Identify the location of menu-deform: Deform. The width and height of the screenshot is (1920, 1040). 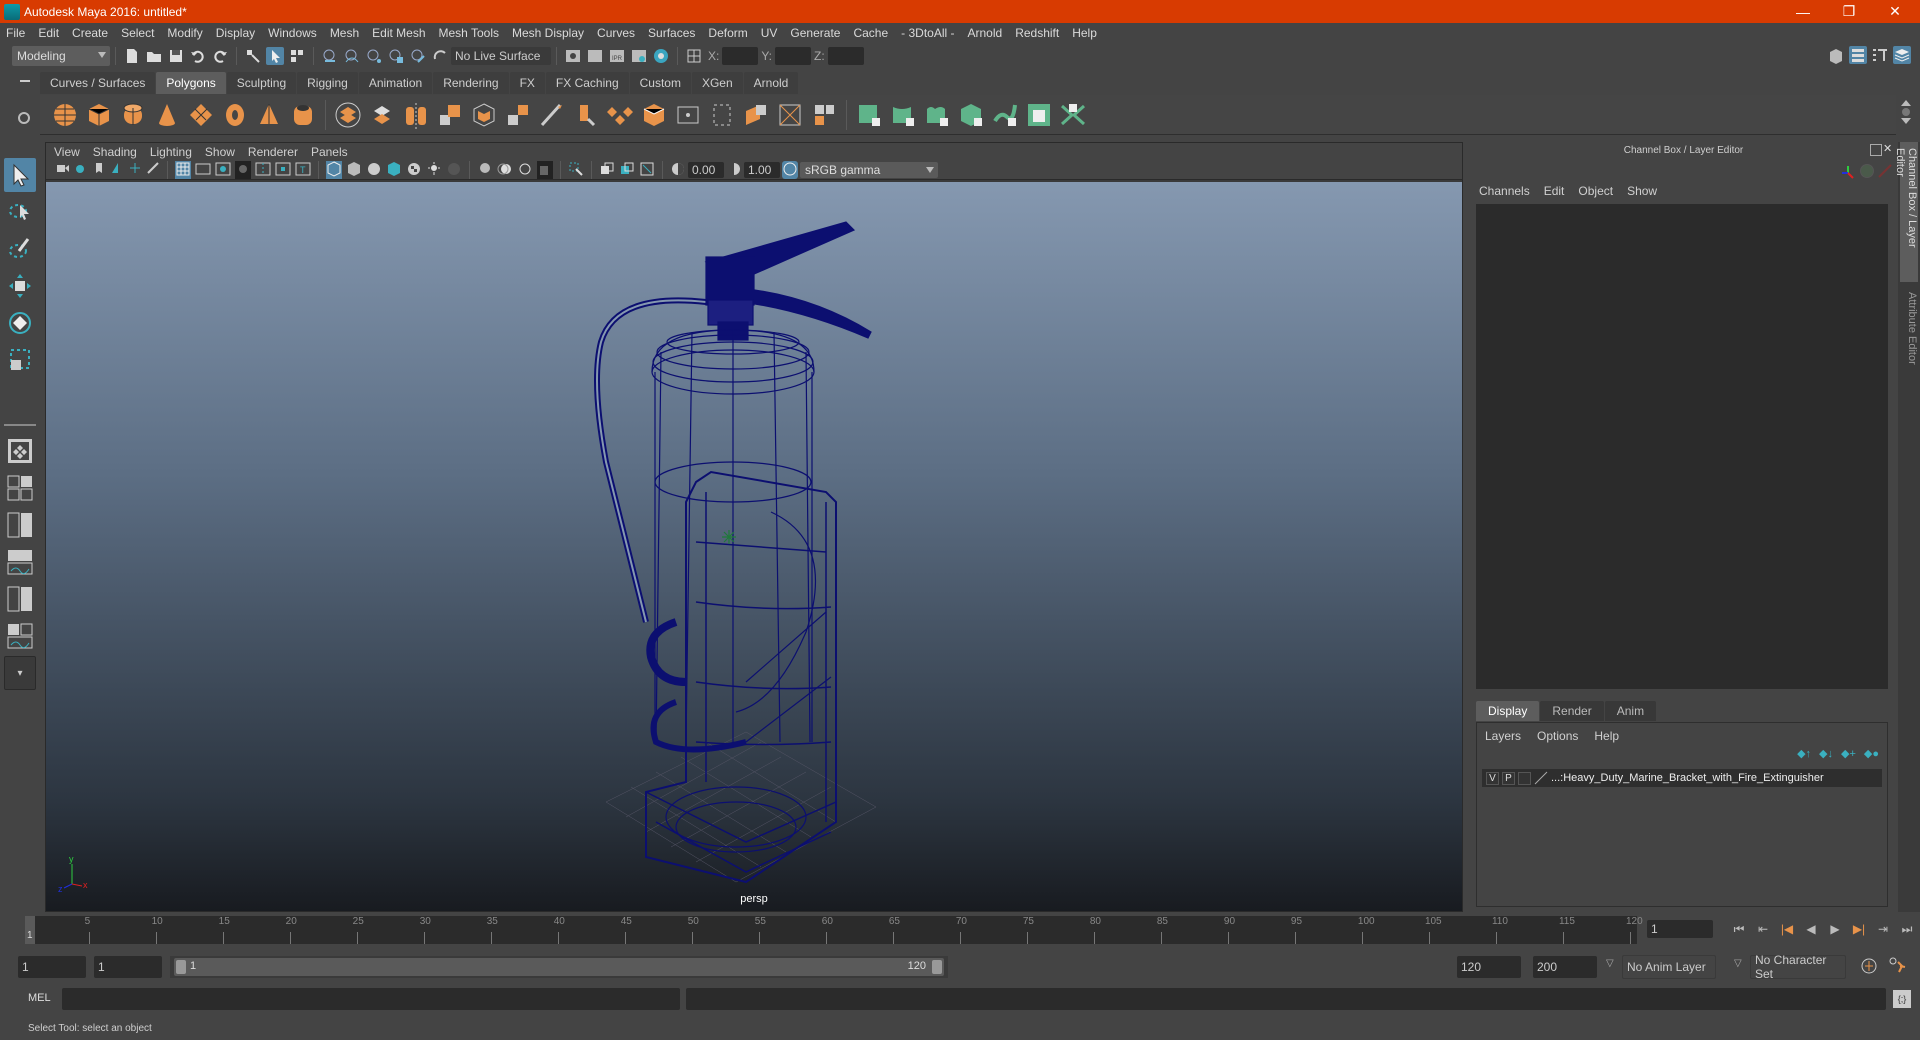
(727, 33).